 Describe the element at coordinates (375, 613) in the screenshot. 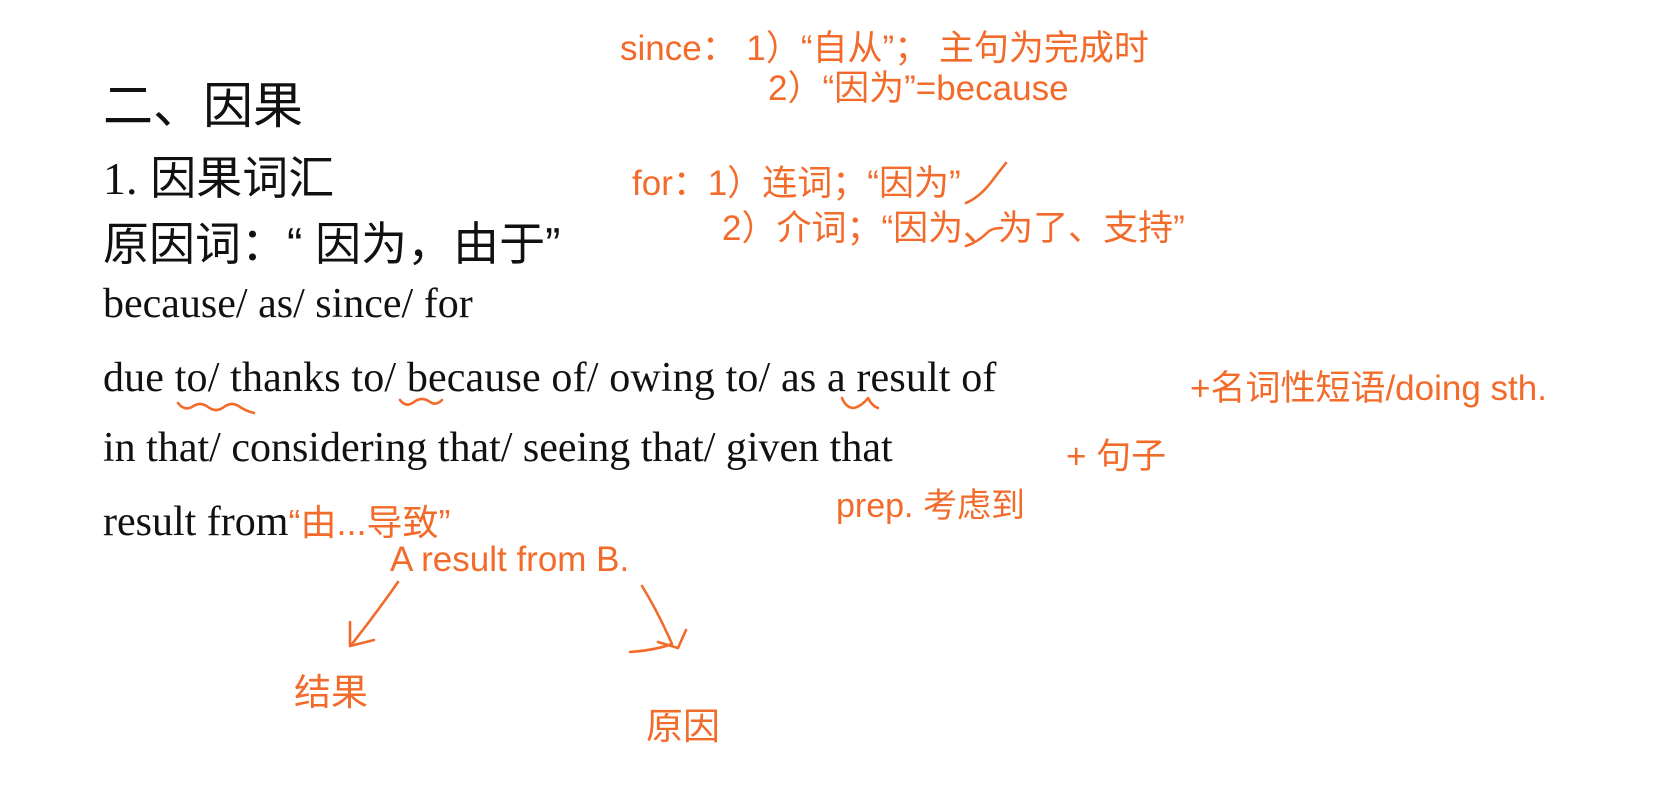

I see `arrow-a-to-result` at that location.